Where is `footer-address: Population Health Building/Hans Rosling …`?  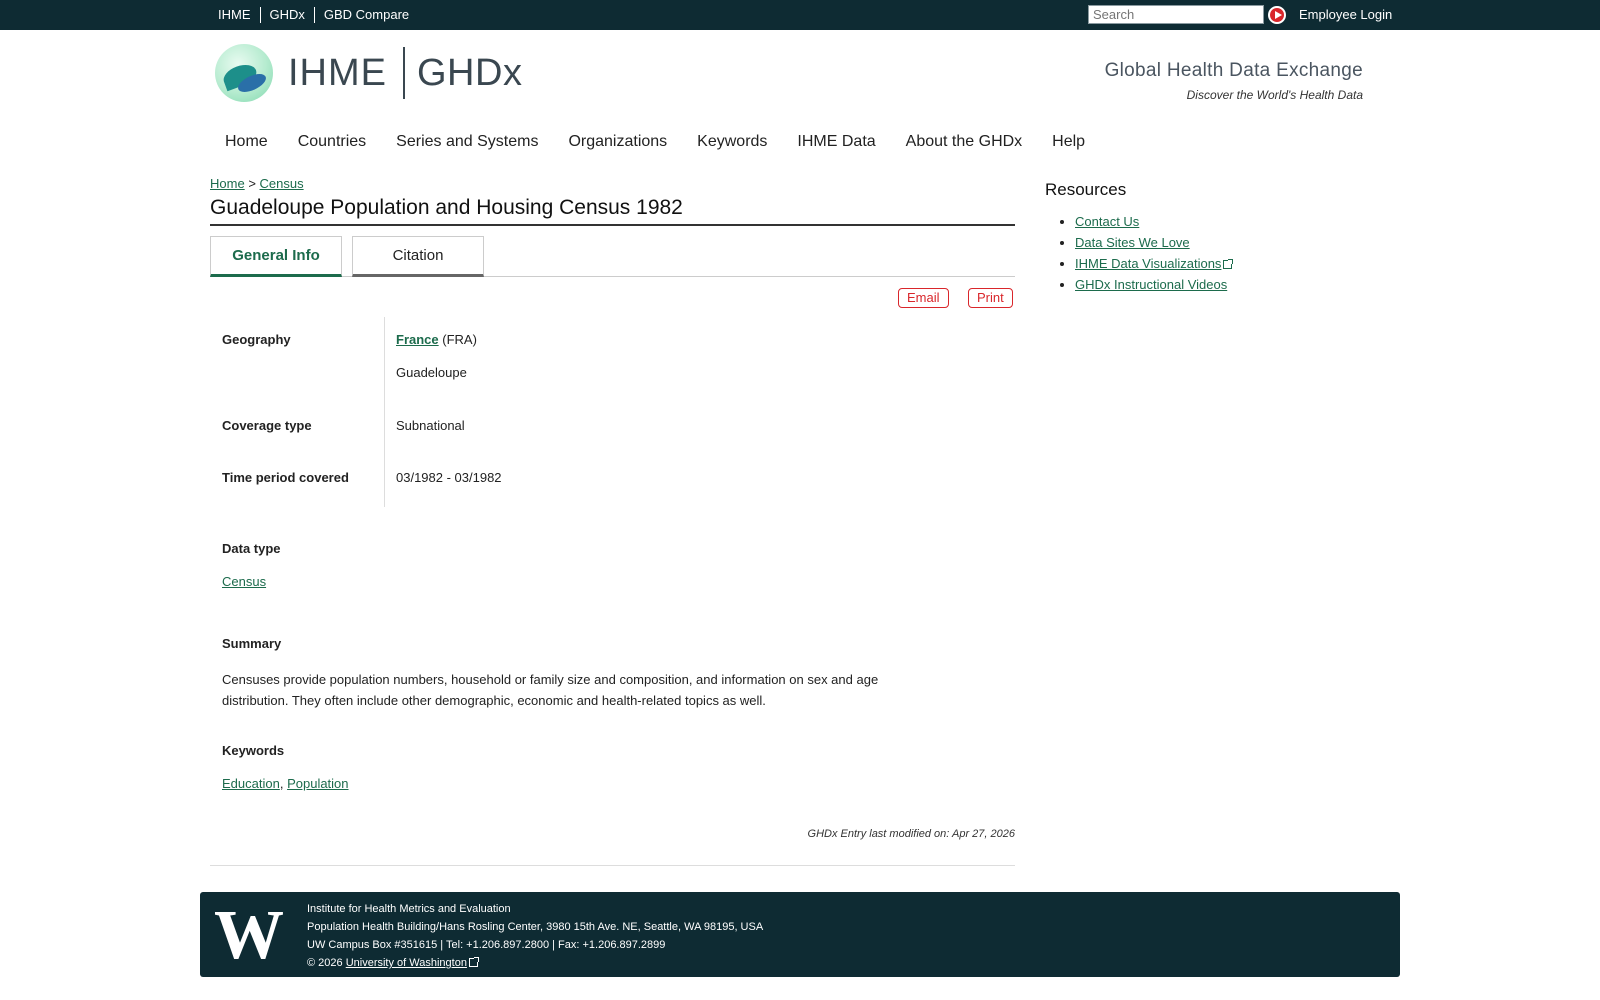
footer-address: Population Health Building/Hans Rosling … is located at coordinates (535, 927).